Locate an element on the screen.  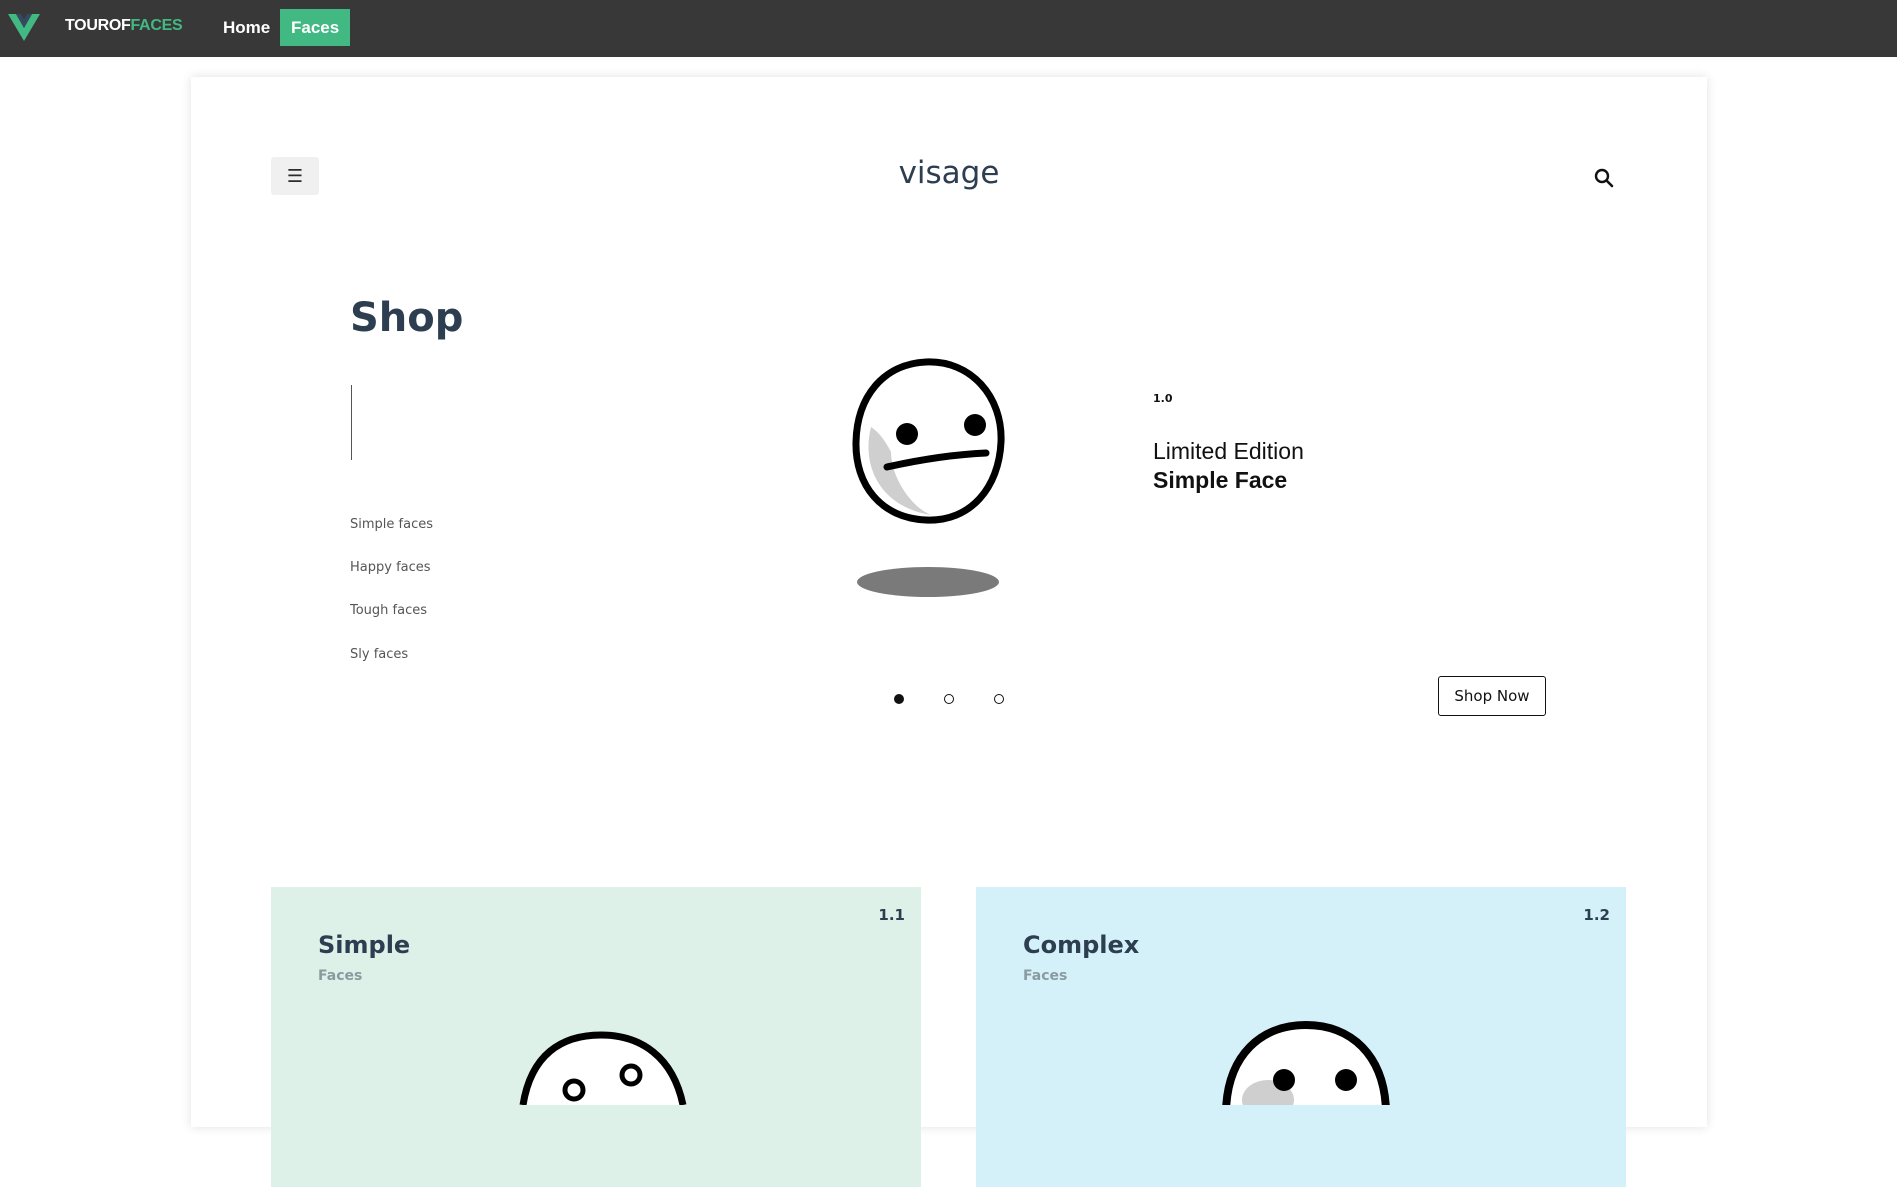
brand-logo-text: TOUROFFACES is located at coordinates (124, 26).